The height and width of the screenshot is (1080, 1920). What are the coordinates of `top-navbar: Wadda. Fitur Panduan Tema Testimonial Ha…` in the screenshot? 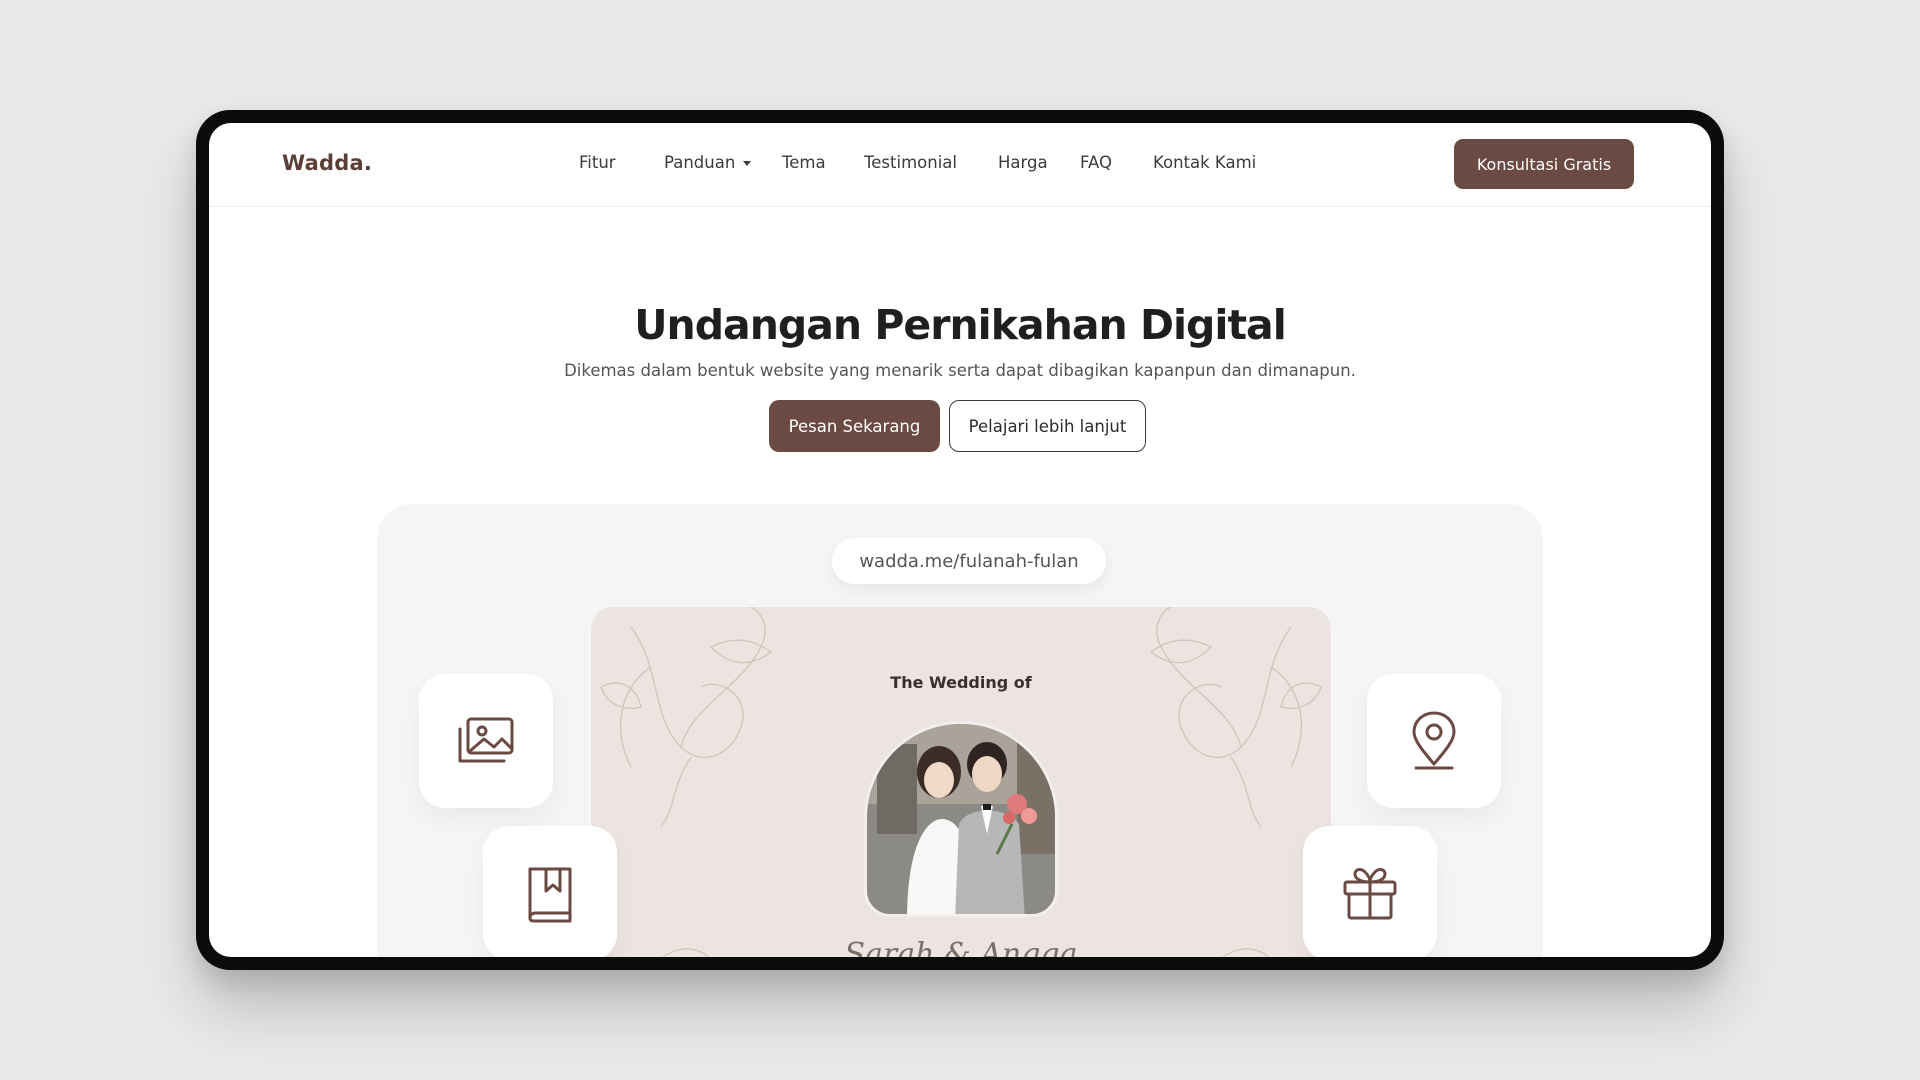 It's located at (960, 165).